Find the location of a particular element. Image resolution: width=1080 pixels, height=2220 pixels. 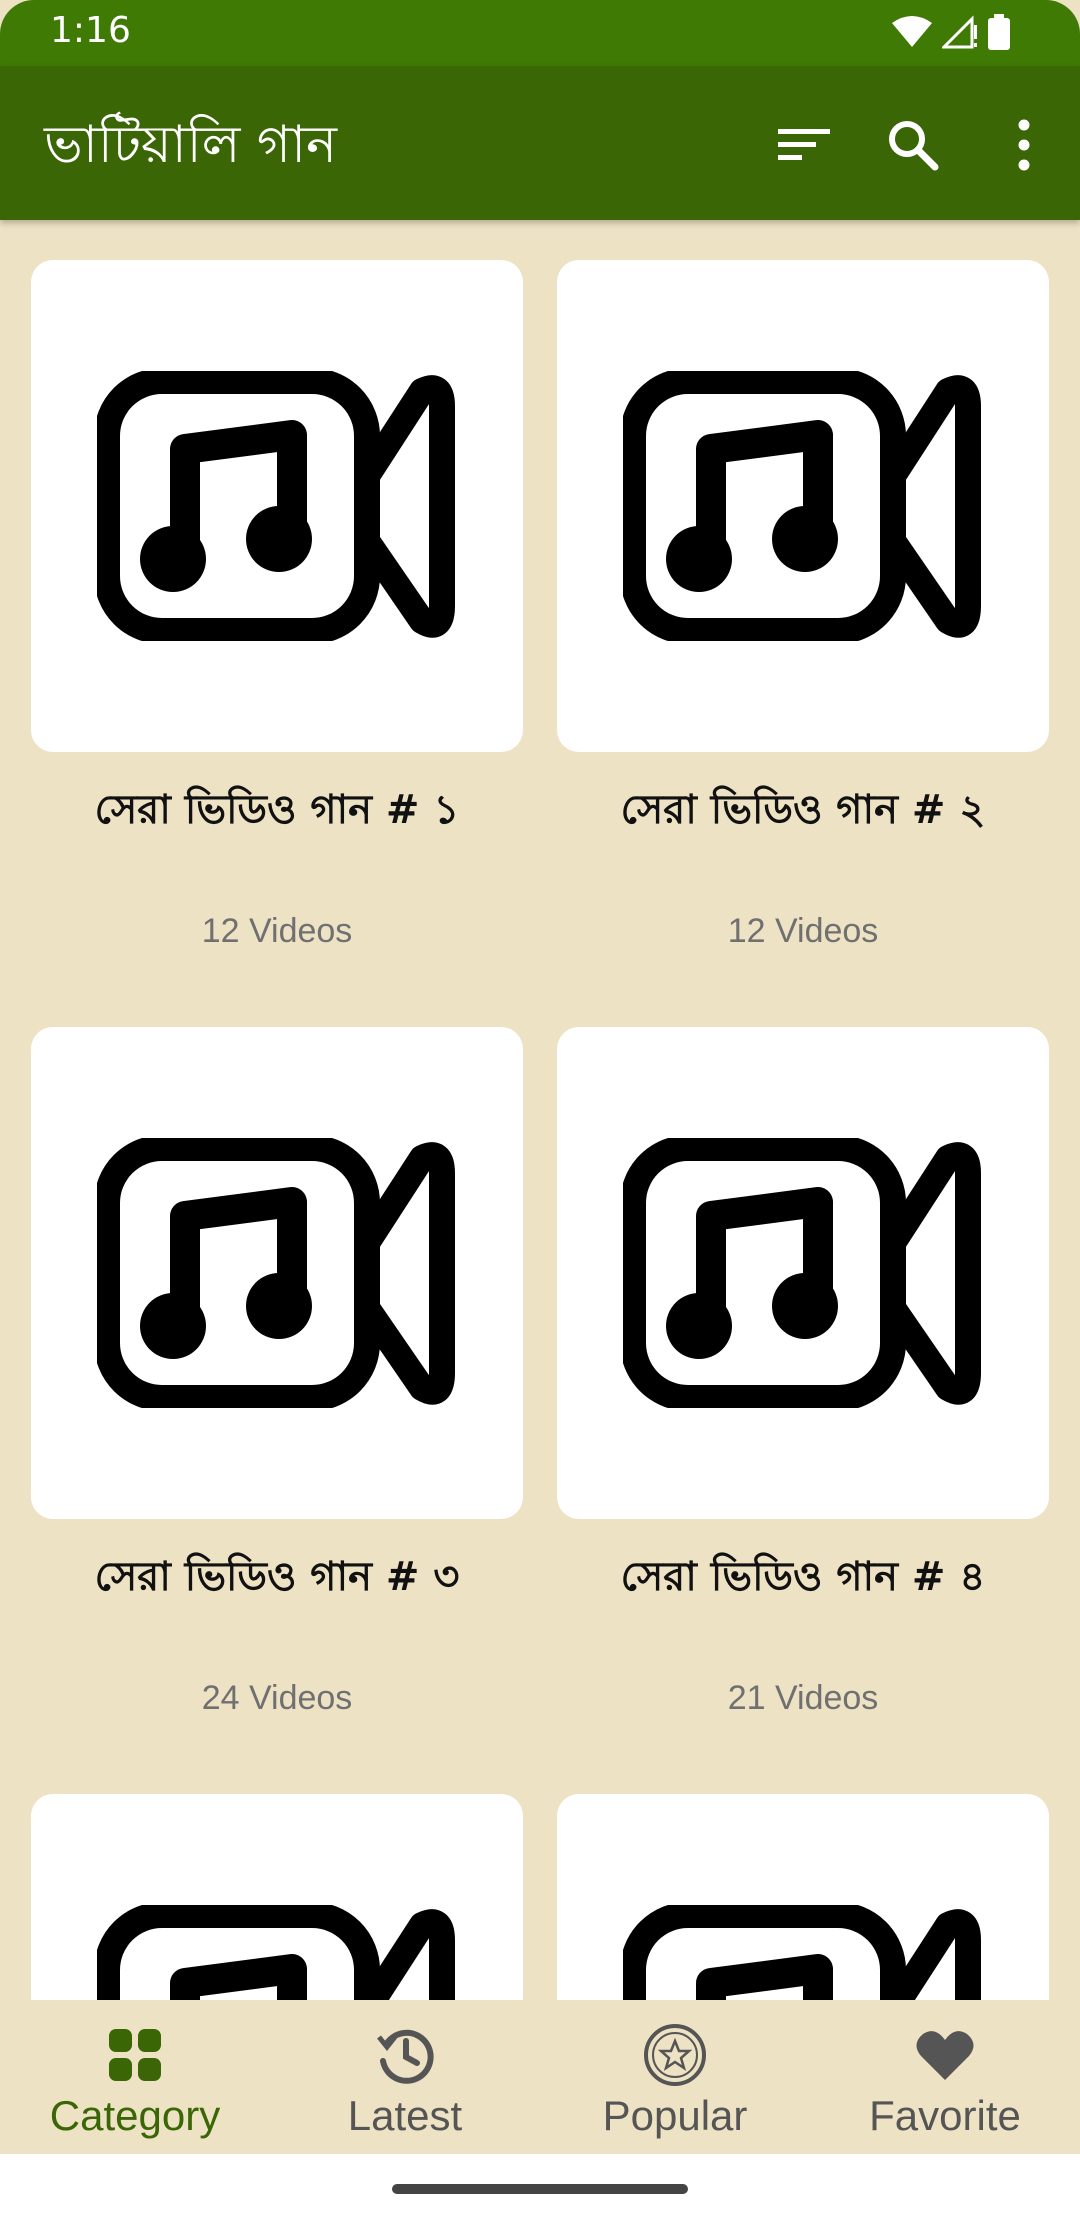

status-bar: 1:16 is located at coordinates (540, 33).